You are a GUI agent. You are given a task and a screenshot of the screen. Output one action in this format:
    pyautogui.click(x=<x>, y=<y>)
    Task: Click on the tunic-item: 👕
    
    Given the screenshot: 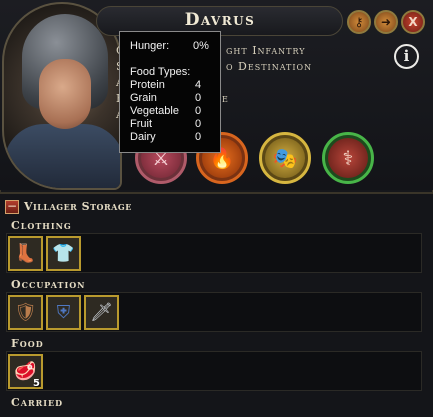 What is the action you would take?
    pyautogui.click(x=63, y=253)
    